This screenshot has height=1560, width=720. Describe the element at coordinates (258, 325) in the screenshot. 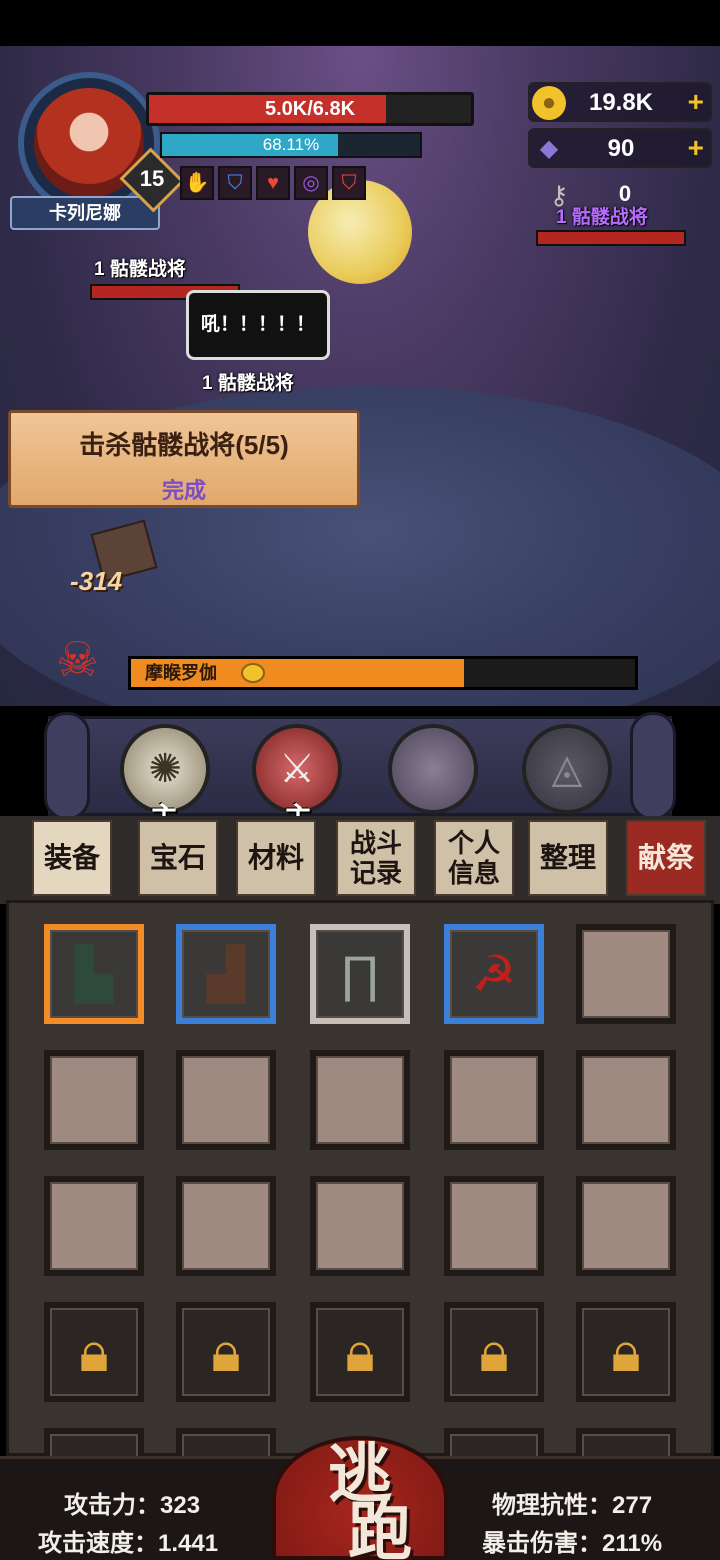

I see `boss-speech-bubble: 吼！！！！！` at that location.